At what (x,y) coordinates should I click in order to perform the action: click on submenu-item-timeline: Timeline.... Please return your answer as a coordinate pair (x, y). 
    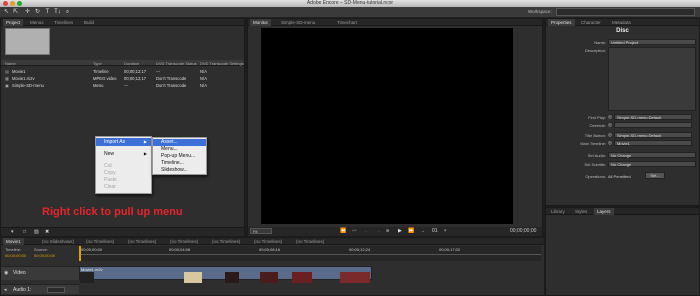
    Looking at the image, I should click on (179, 163).